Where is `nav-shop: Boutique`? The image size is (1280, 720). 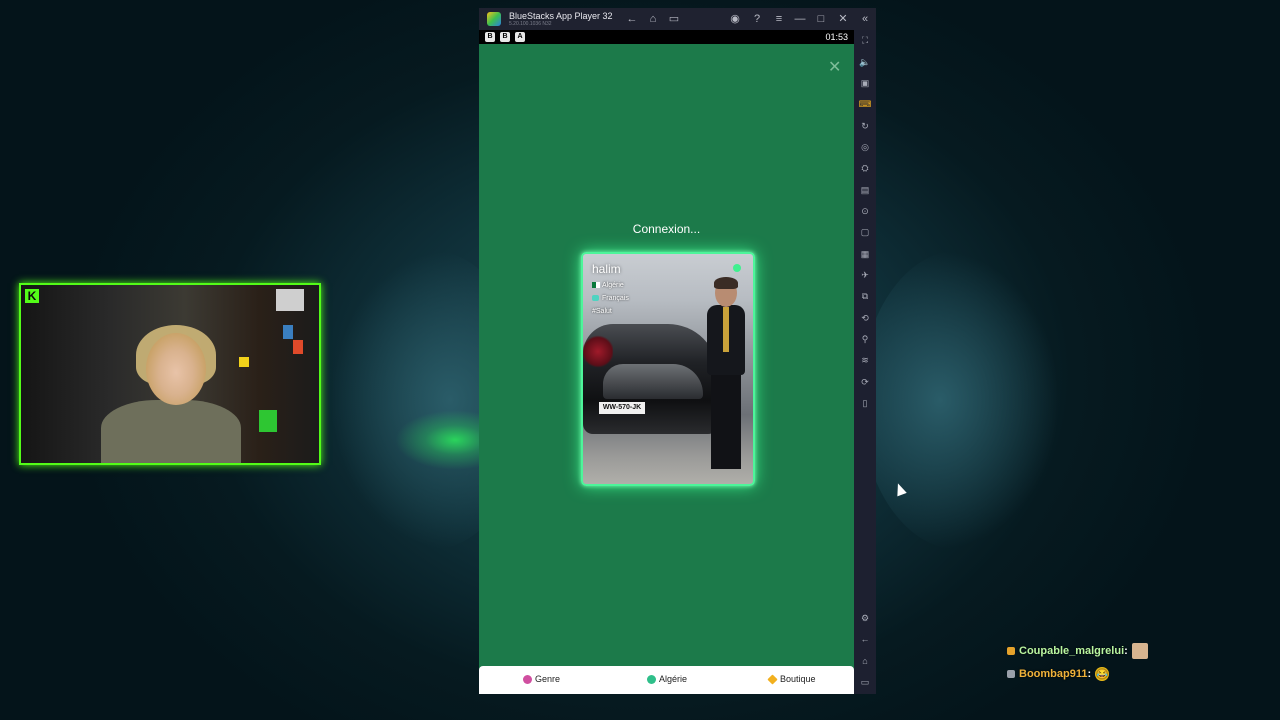
nav-shop: Boutique is located at coordinates (791, 679).